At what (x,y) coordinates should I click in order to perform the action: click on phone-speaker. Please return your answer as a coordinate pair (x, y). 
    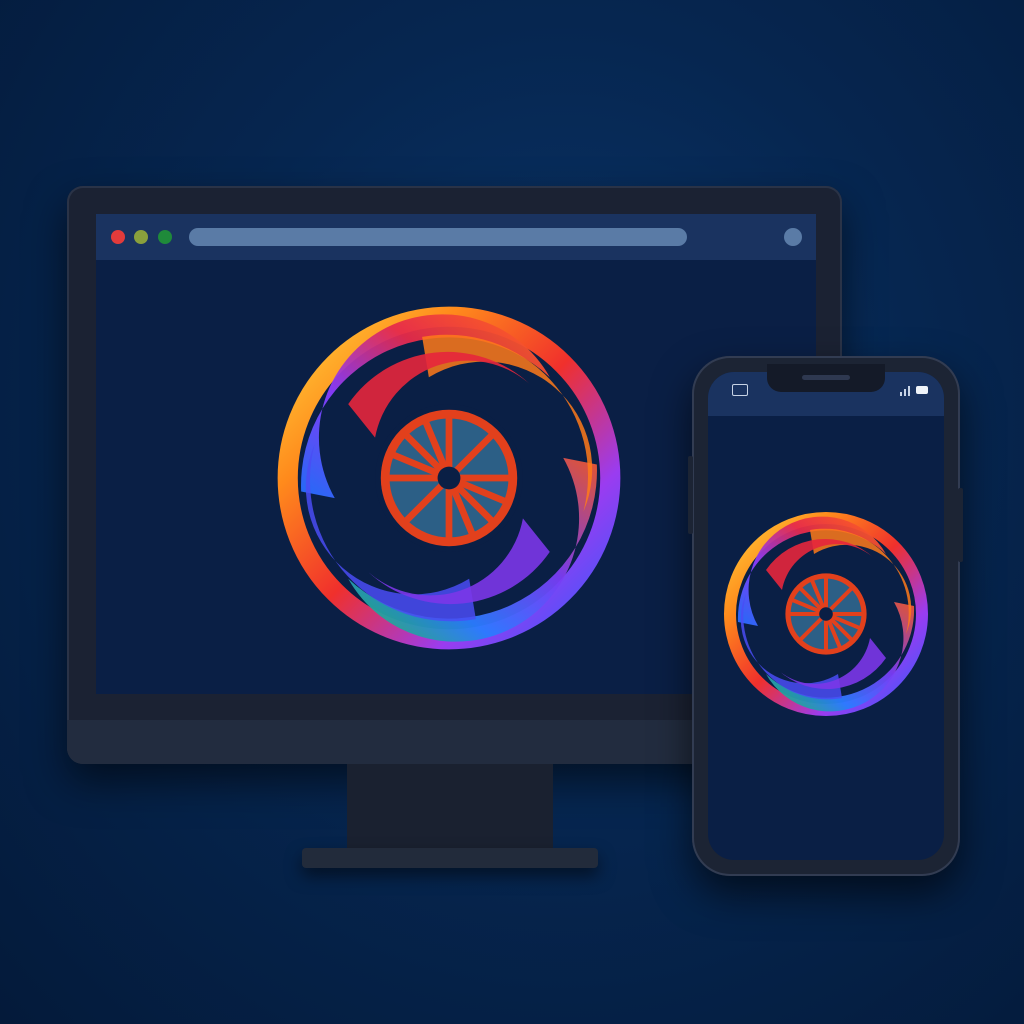
    Looking at the image, I should click on (826, 377).